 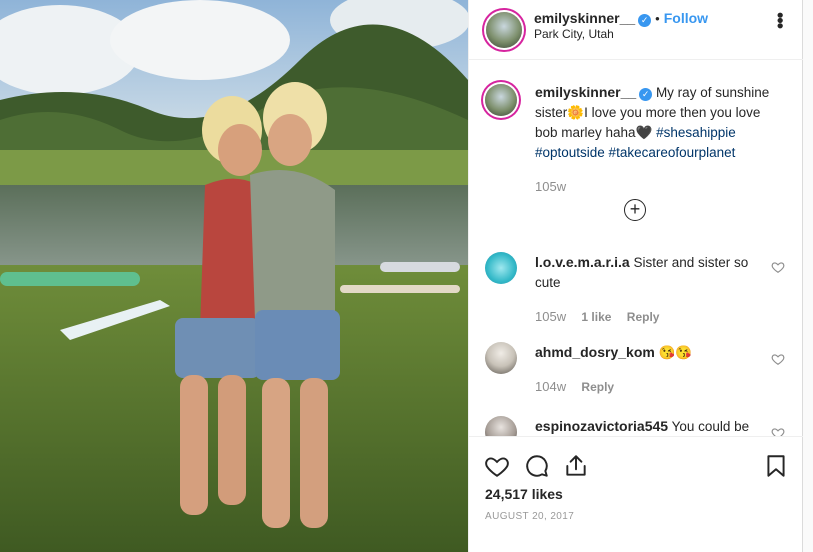 I want to click on comment-text: 😘😘, so click(x=675, y=352).